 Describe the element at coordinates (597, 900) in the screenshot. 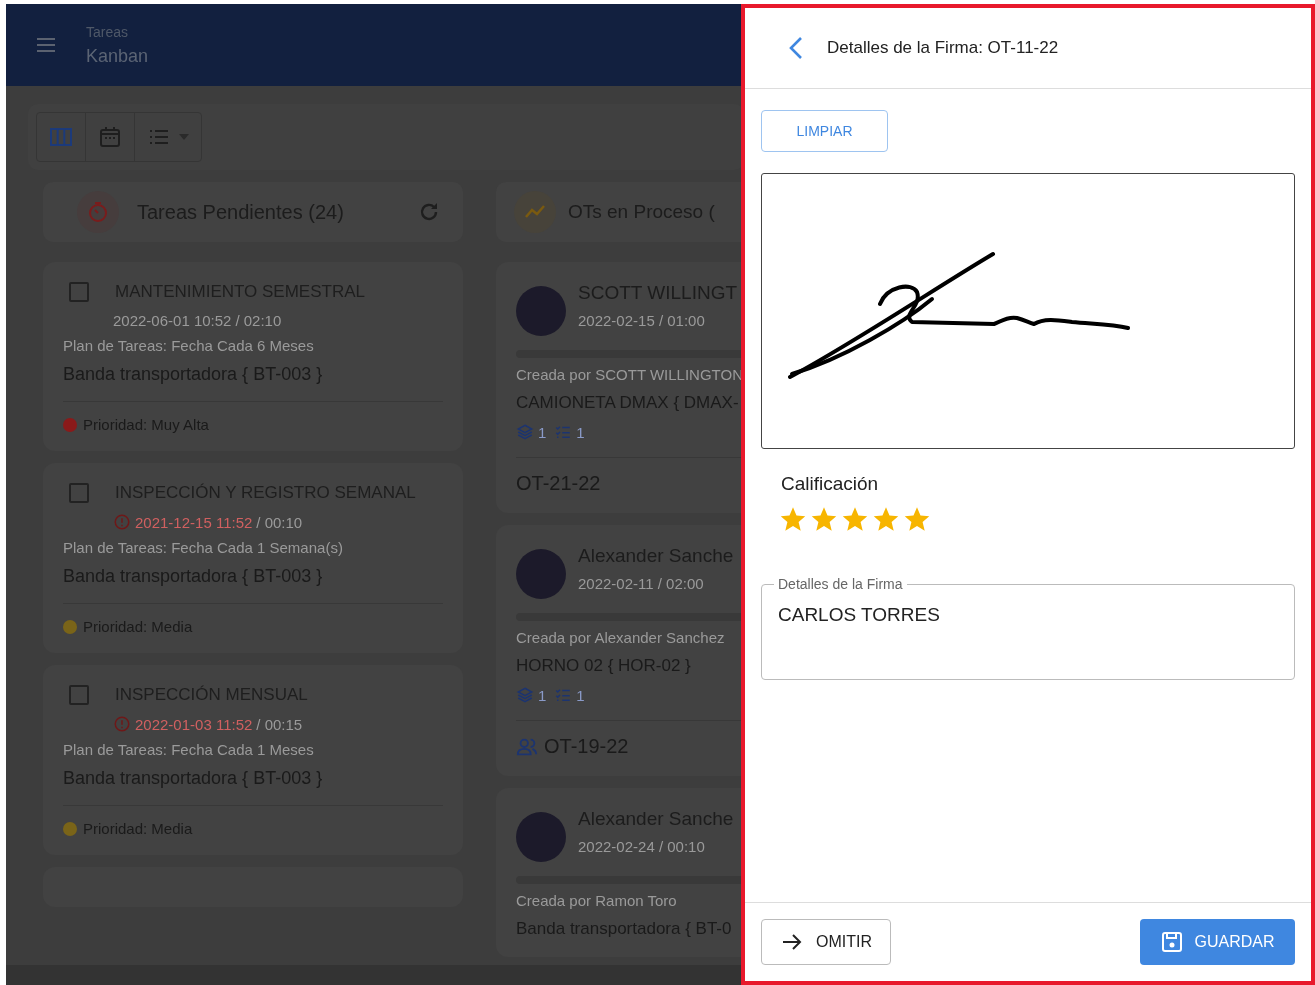

I see `creator-text: Creada por Ramon Toro` at that location.